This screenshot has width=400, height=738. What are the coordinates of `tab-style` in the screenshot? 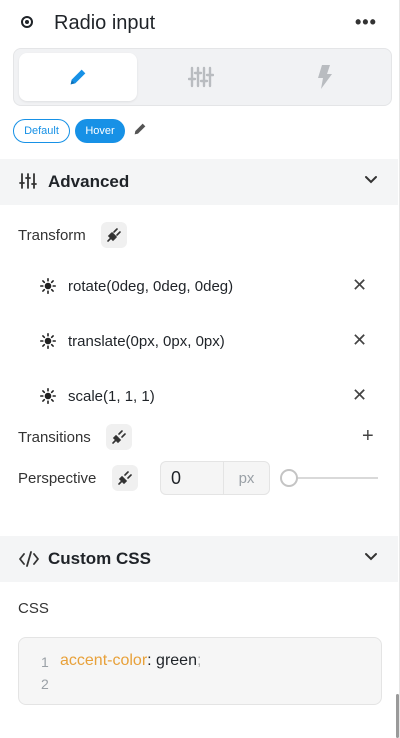 It's located at (78, 77).